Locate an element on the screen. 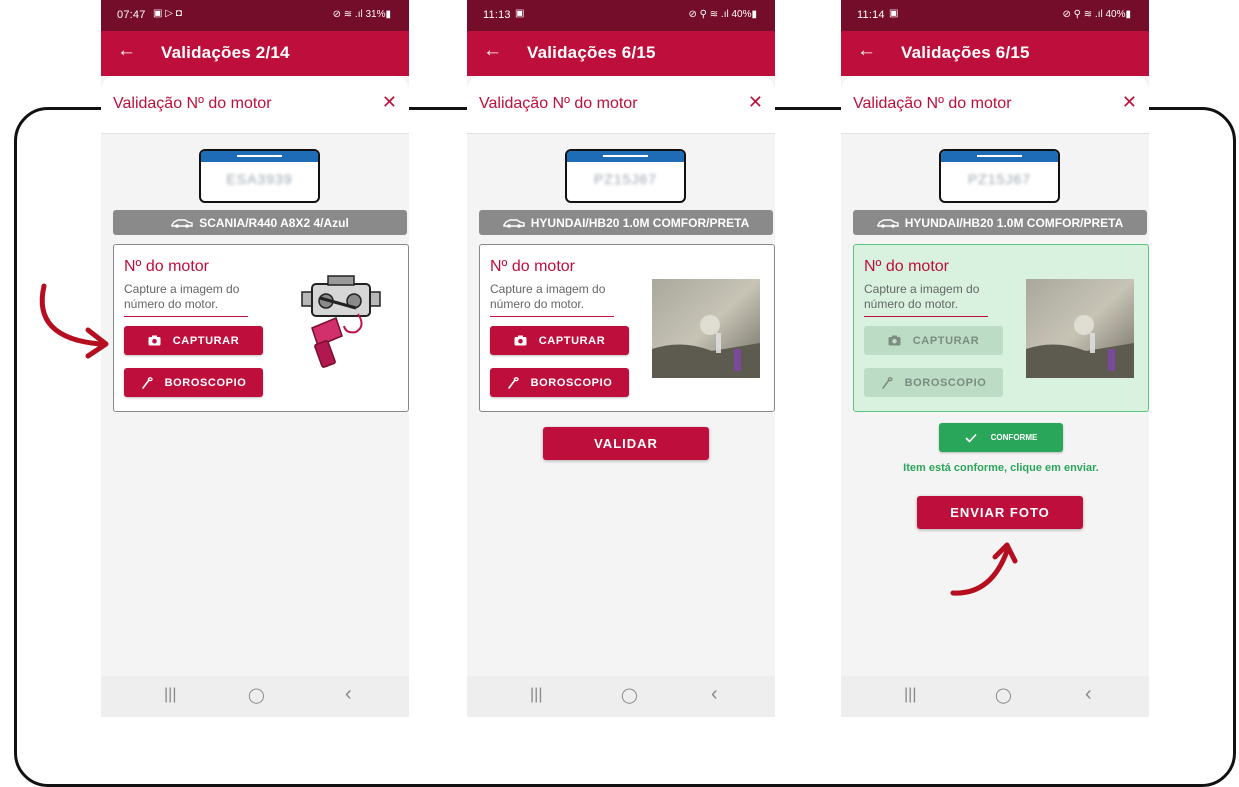 Image resolution: width=1239 pixels, height=787 pixels. validate-button: VALIDAR is located at coordinates (626, 443).